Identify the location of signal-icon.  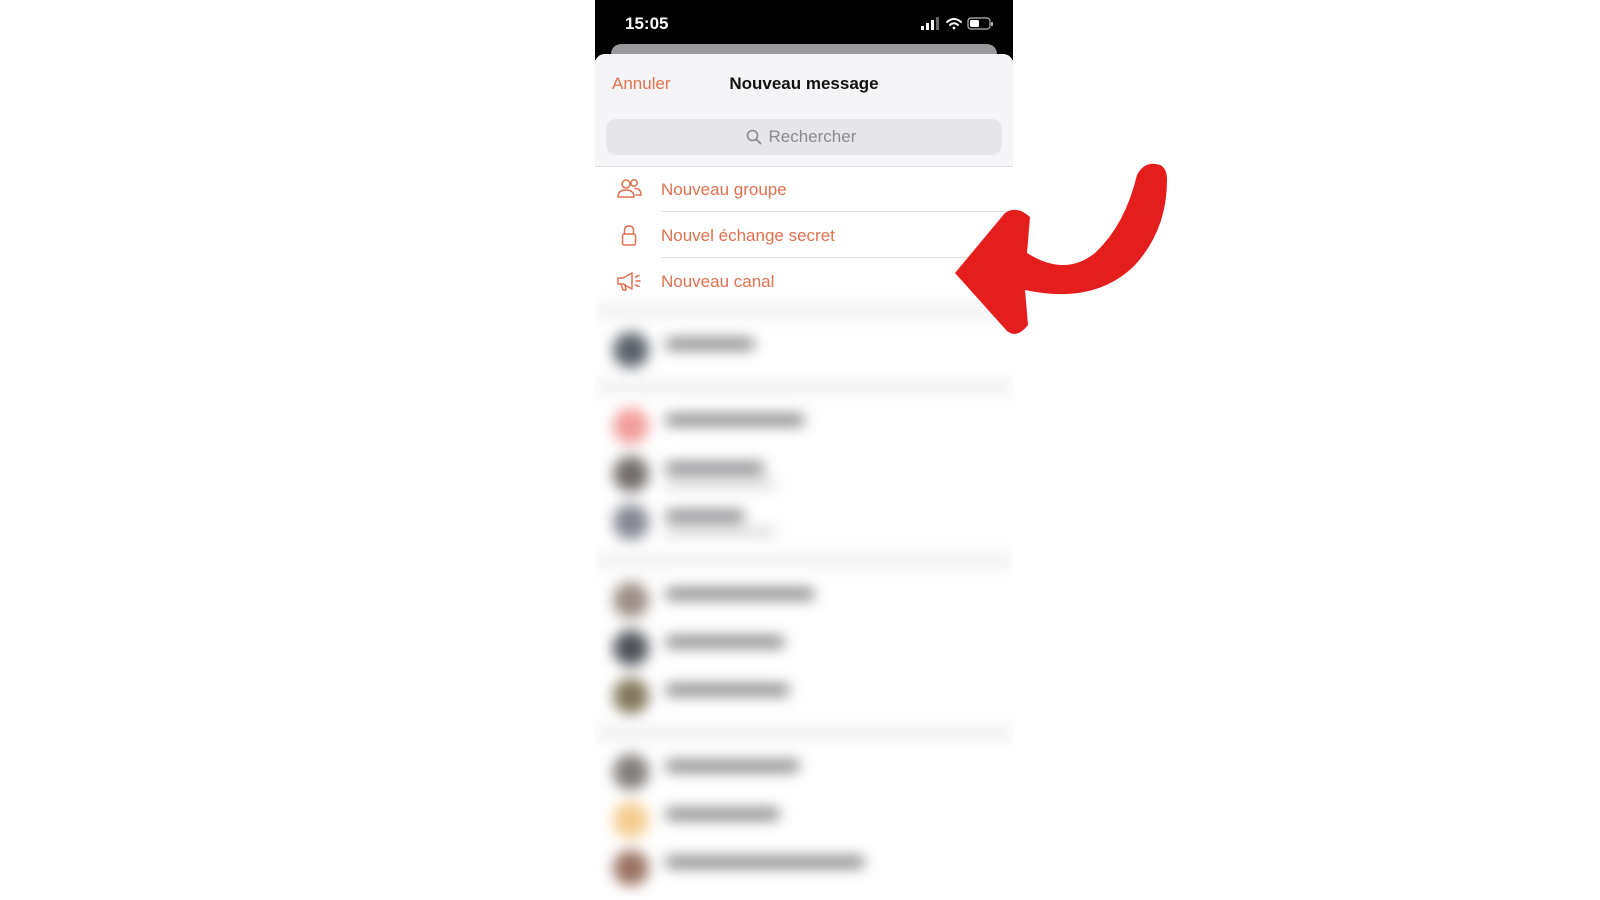
(930, 23).